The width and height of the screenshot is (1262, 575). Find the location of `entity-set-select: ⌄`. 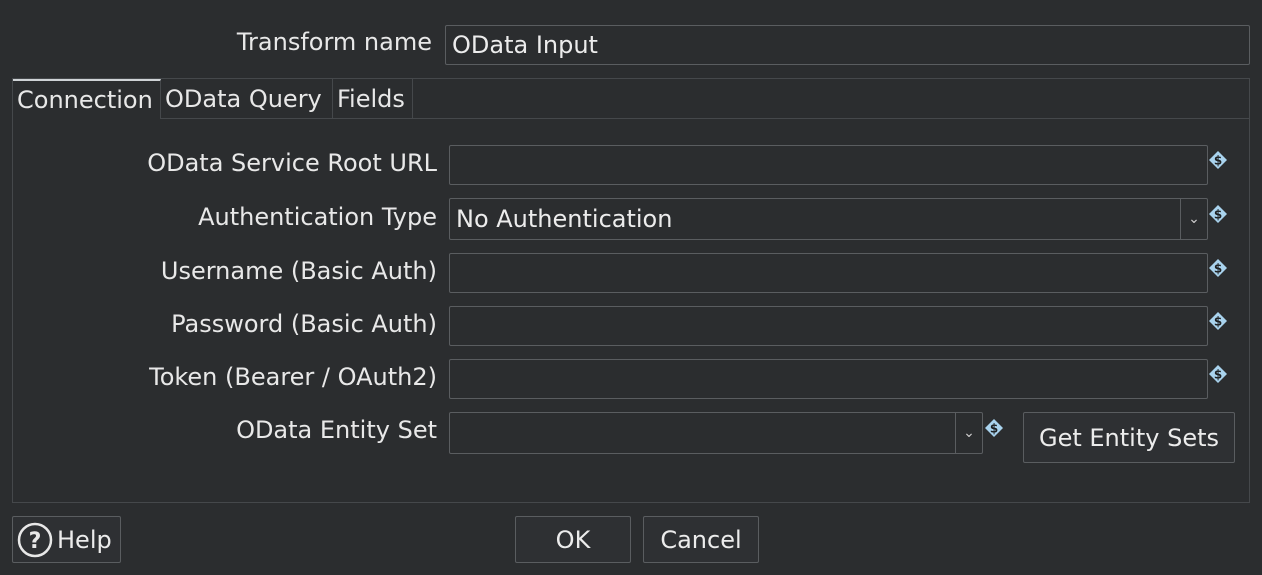

entity-set-select: ⌄ is located at coordinates (716, 433).